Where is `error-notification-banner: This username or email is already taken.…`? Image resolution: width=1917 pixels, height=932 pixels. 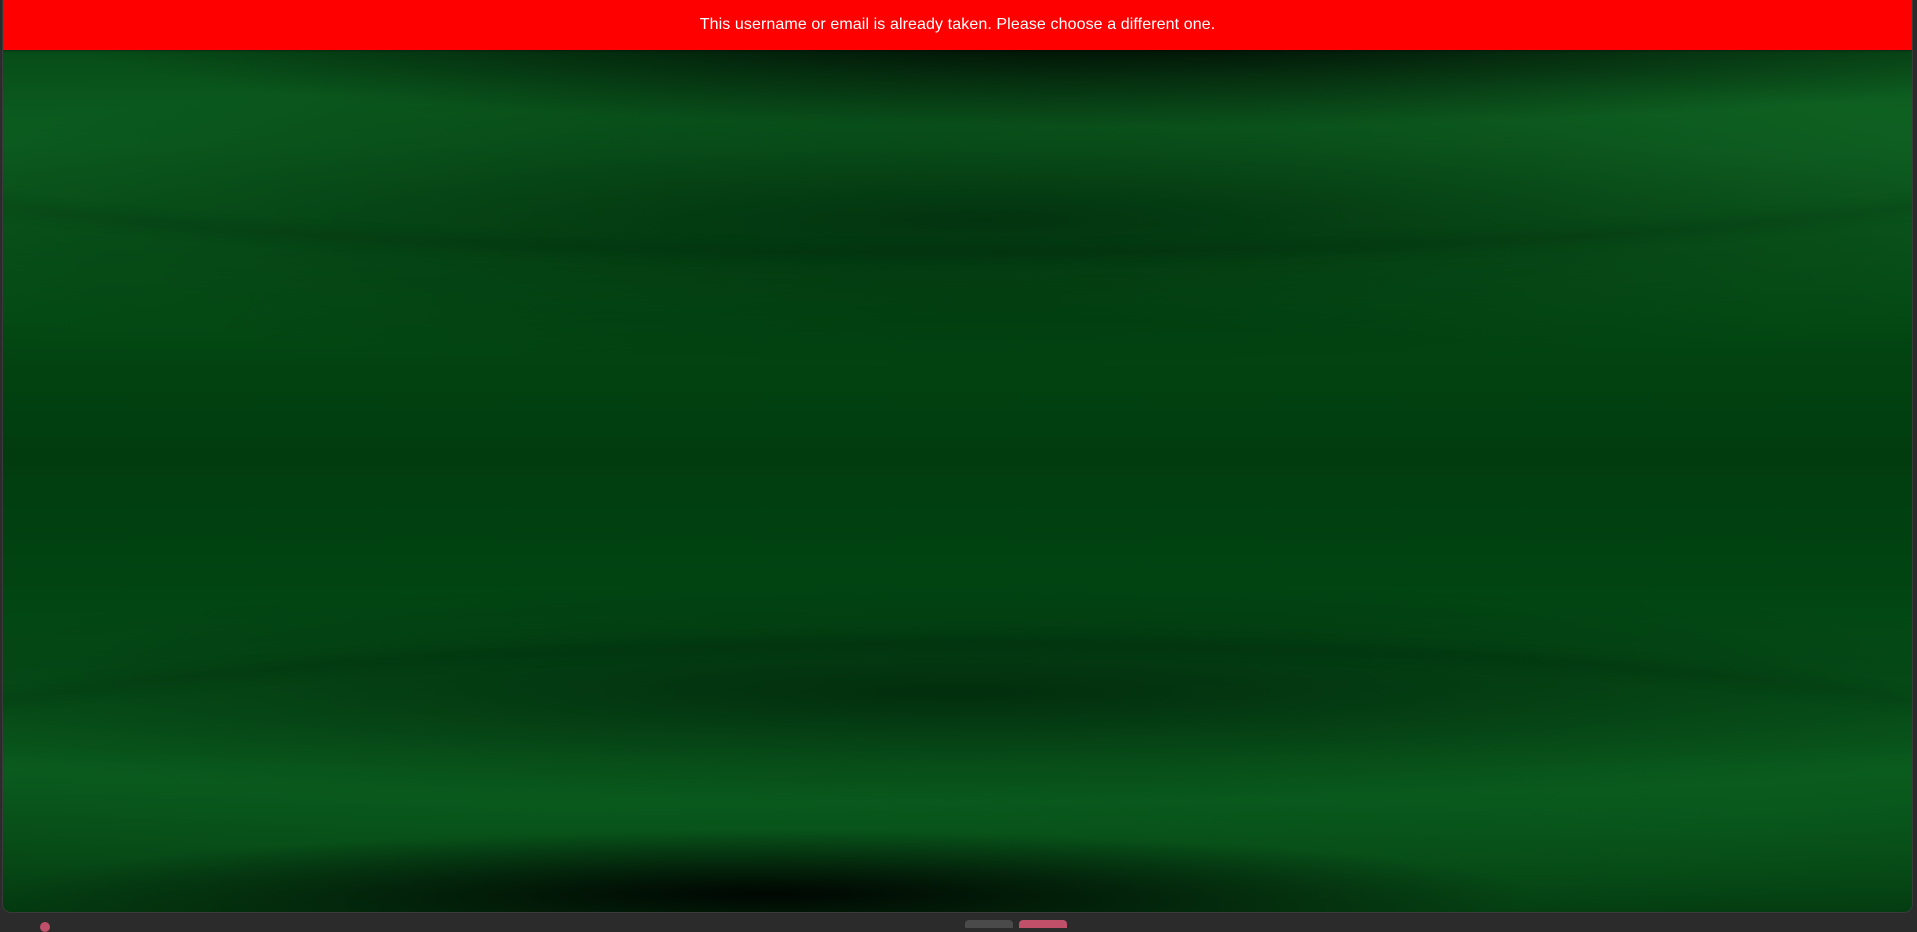
error-notification-banner: This username or email is already taken.… is located at coordinates (957, 25).